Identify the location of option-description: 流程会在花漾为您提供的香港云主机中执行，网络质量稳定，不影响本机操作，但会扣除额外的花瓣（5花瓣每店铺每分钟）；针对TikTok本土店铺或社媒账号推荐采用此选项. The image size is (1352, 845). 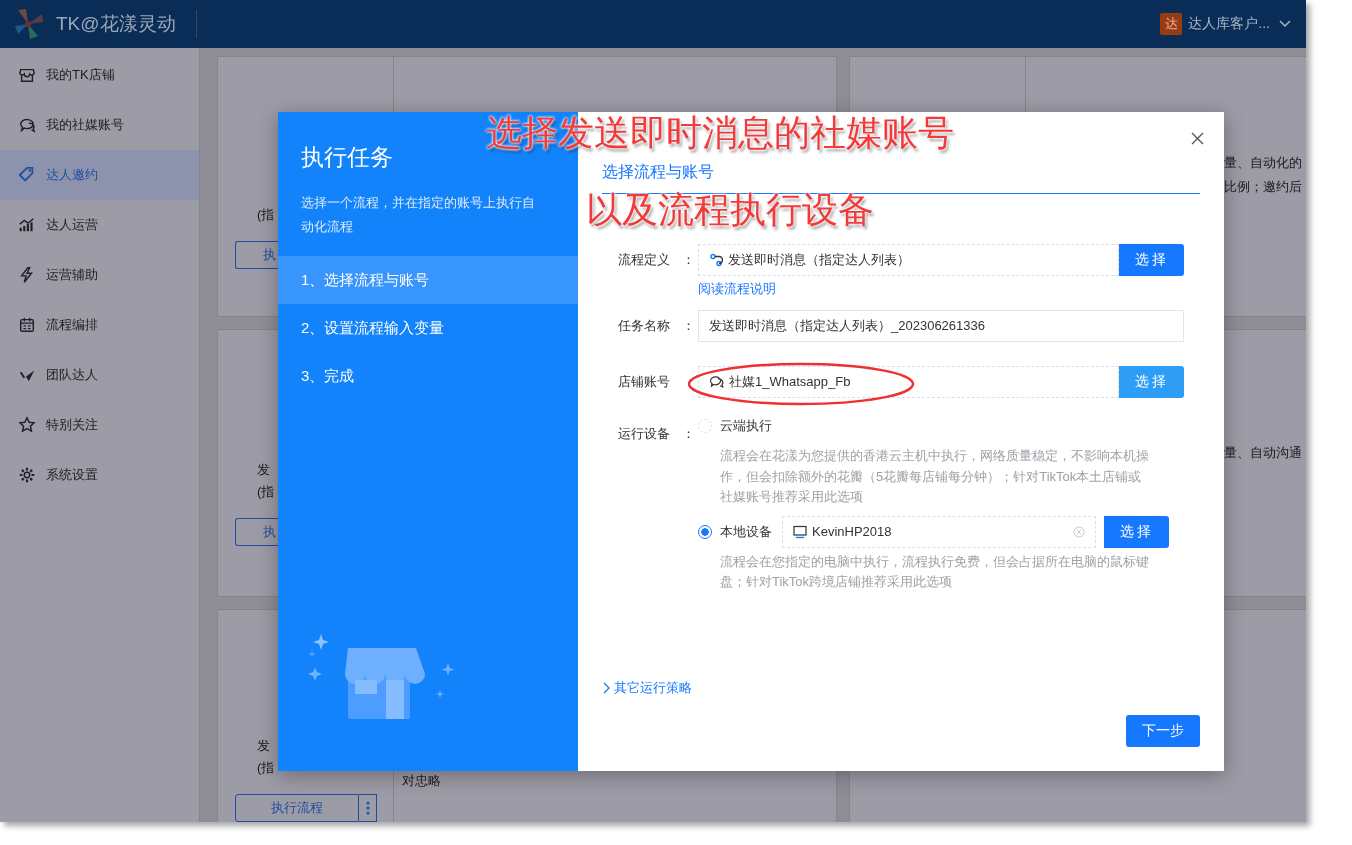
(935, 476).